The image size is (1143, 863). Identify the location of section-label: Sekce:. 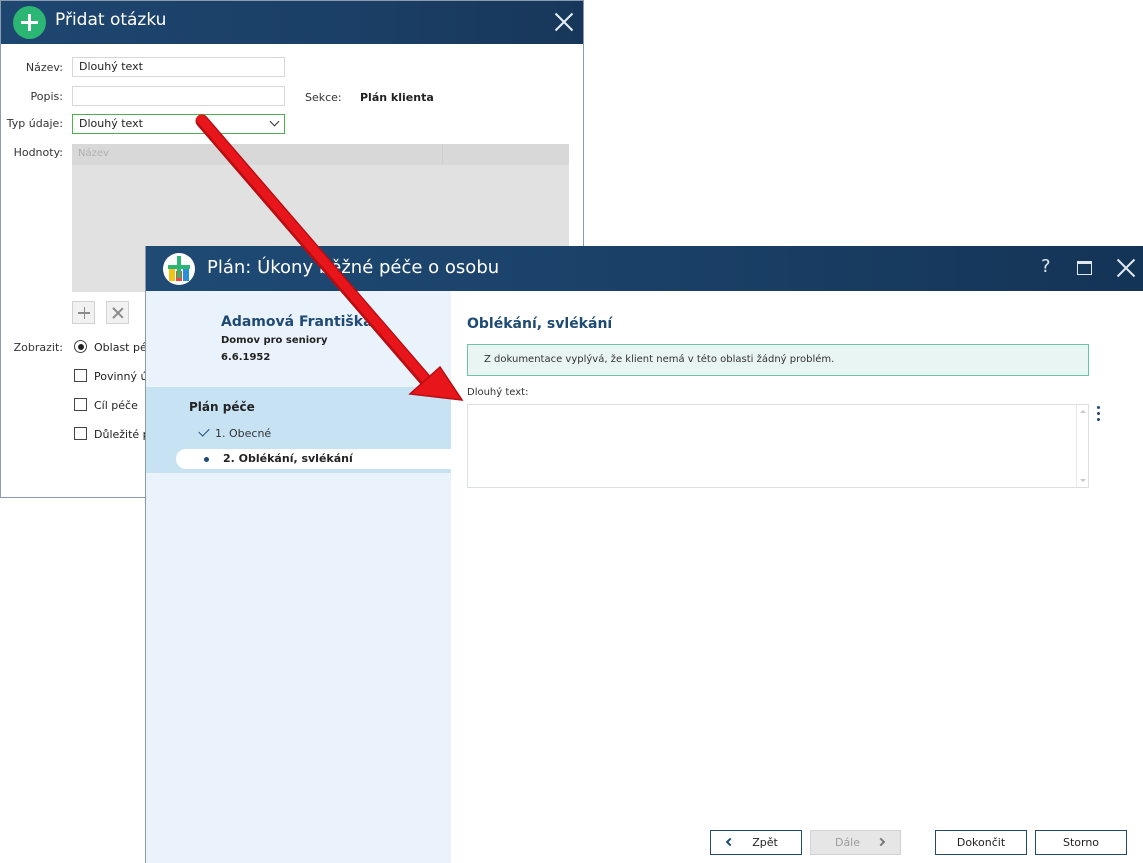
(323, 97).